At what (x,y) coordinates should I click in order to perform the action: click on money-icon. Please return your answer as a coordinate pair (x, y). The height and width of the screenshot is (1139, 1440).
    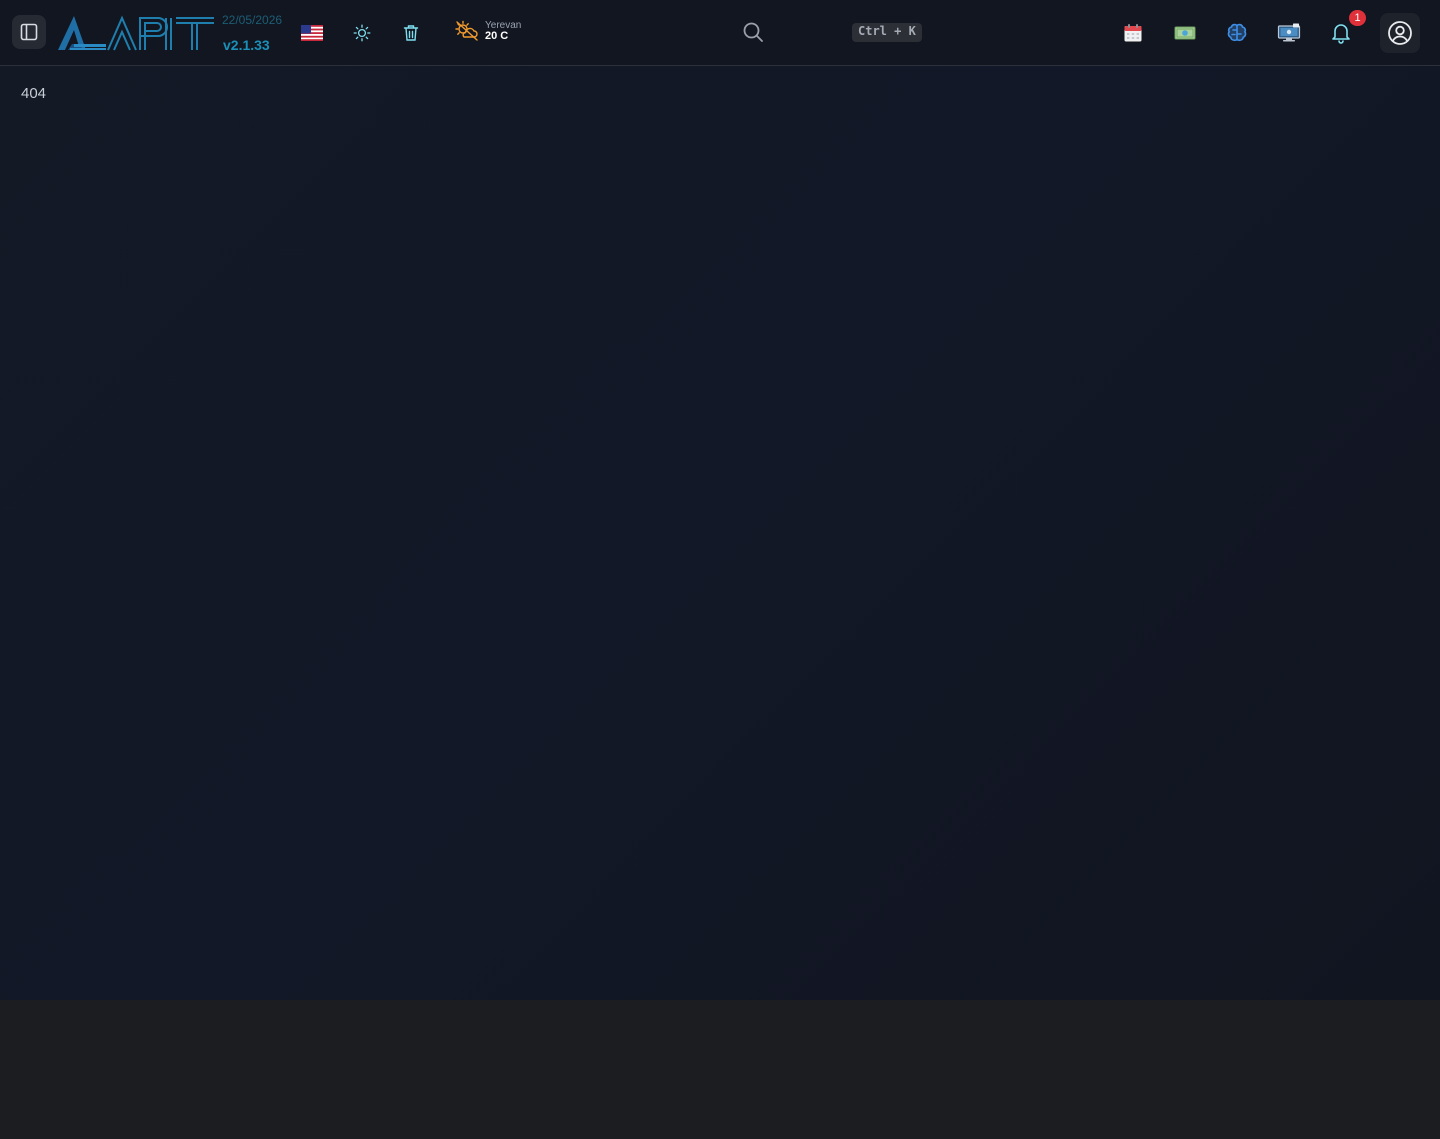
    Looking at the image, I should click on (1185, 33).